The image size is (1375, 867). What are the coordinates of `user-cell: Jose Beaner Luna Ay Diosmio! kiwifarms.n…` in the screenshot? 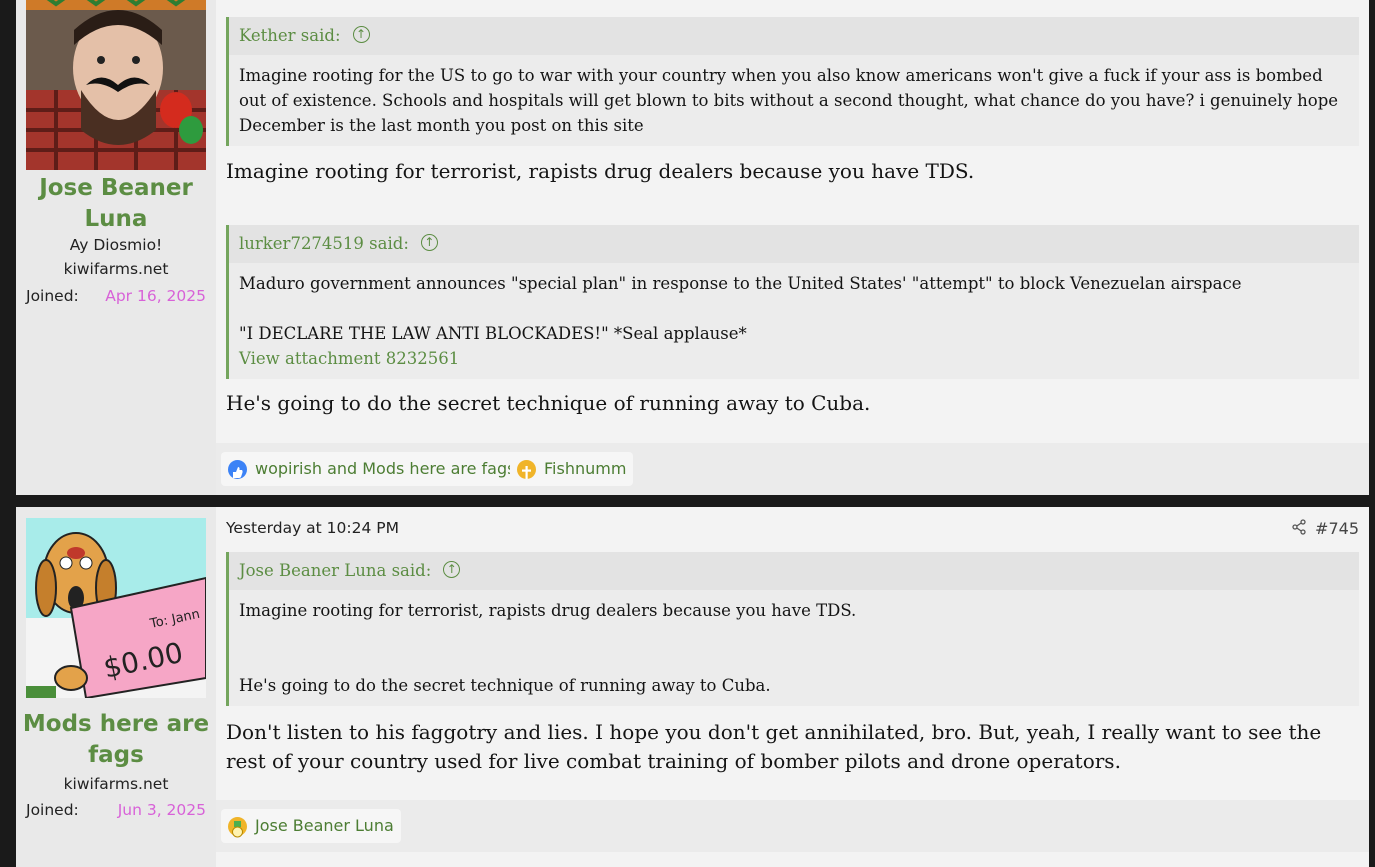 It's located at (116, 247).